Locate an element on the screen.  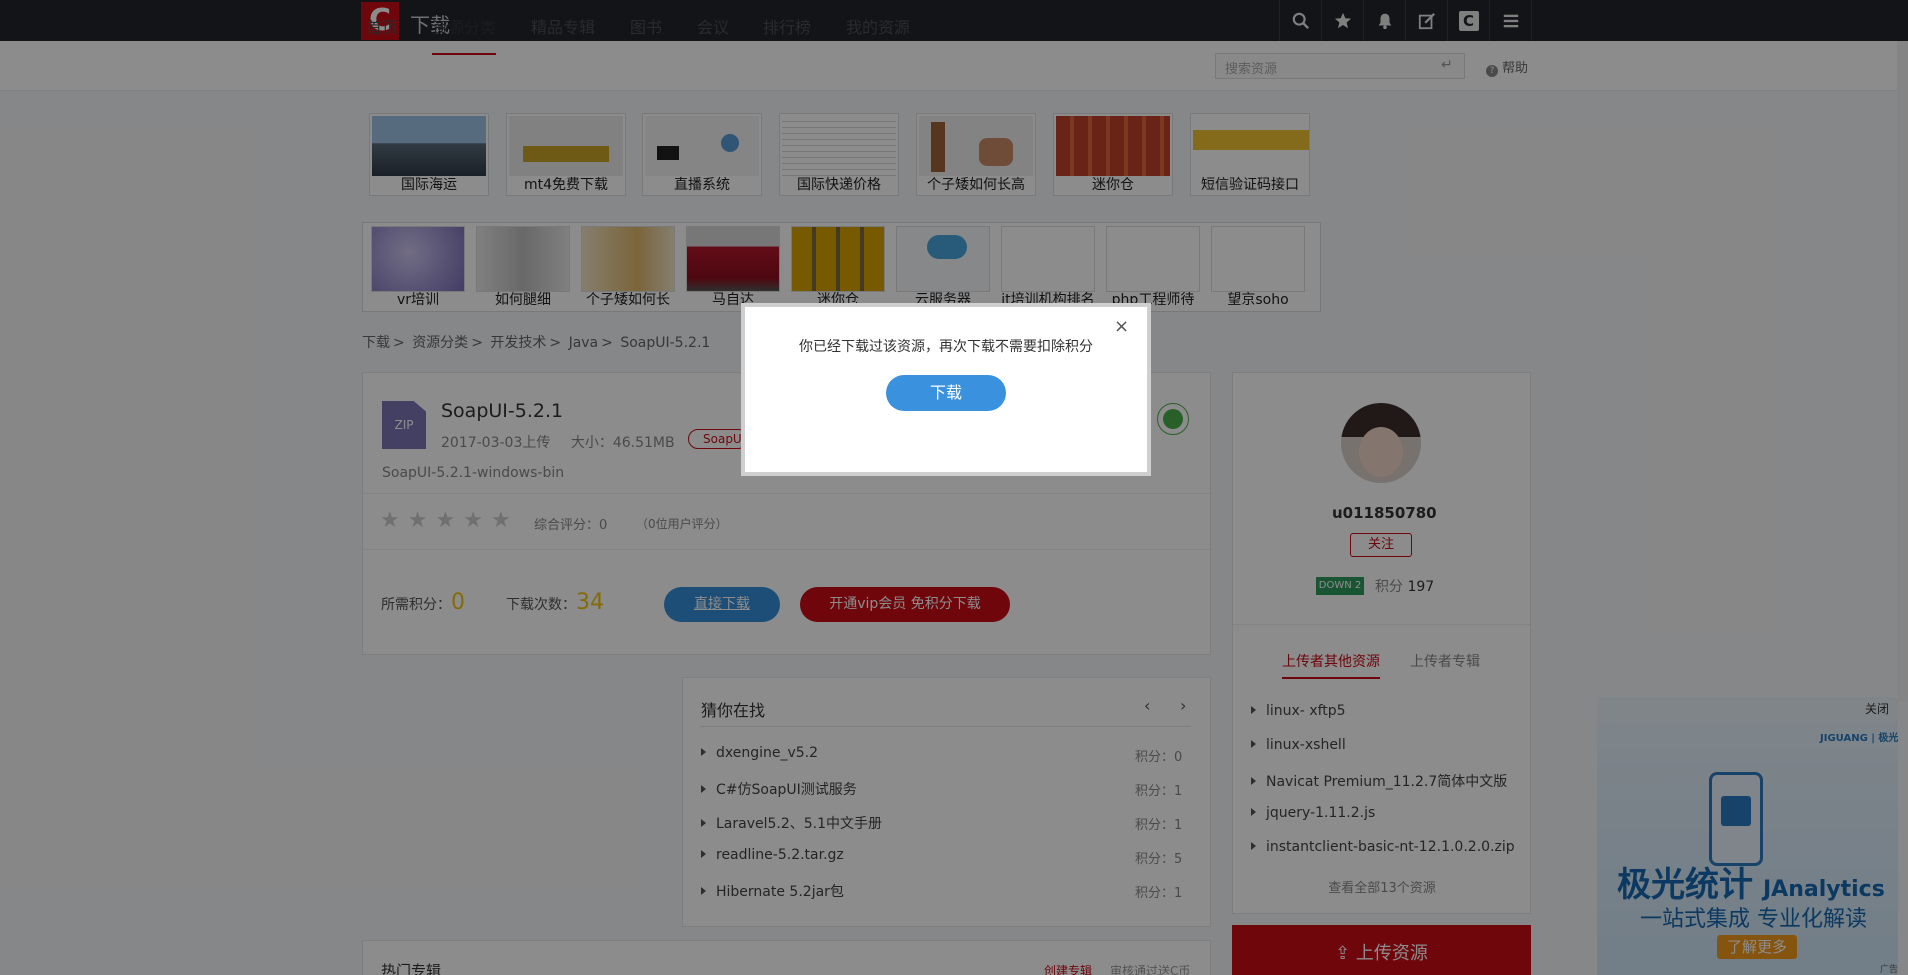
modal-download-button: 下载 is located at coordinates (946, 393).